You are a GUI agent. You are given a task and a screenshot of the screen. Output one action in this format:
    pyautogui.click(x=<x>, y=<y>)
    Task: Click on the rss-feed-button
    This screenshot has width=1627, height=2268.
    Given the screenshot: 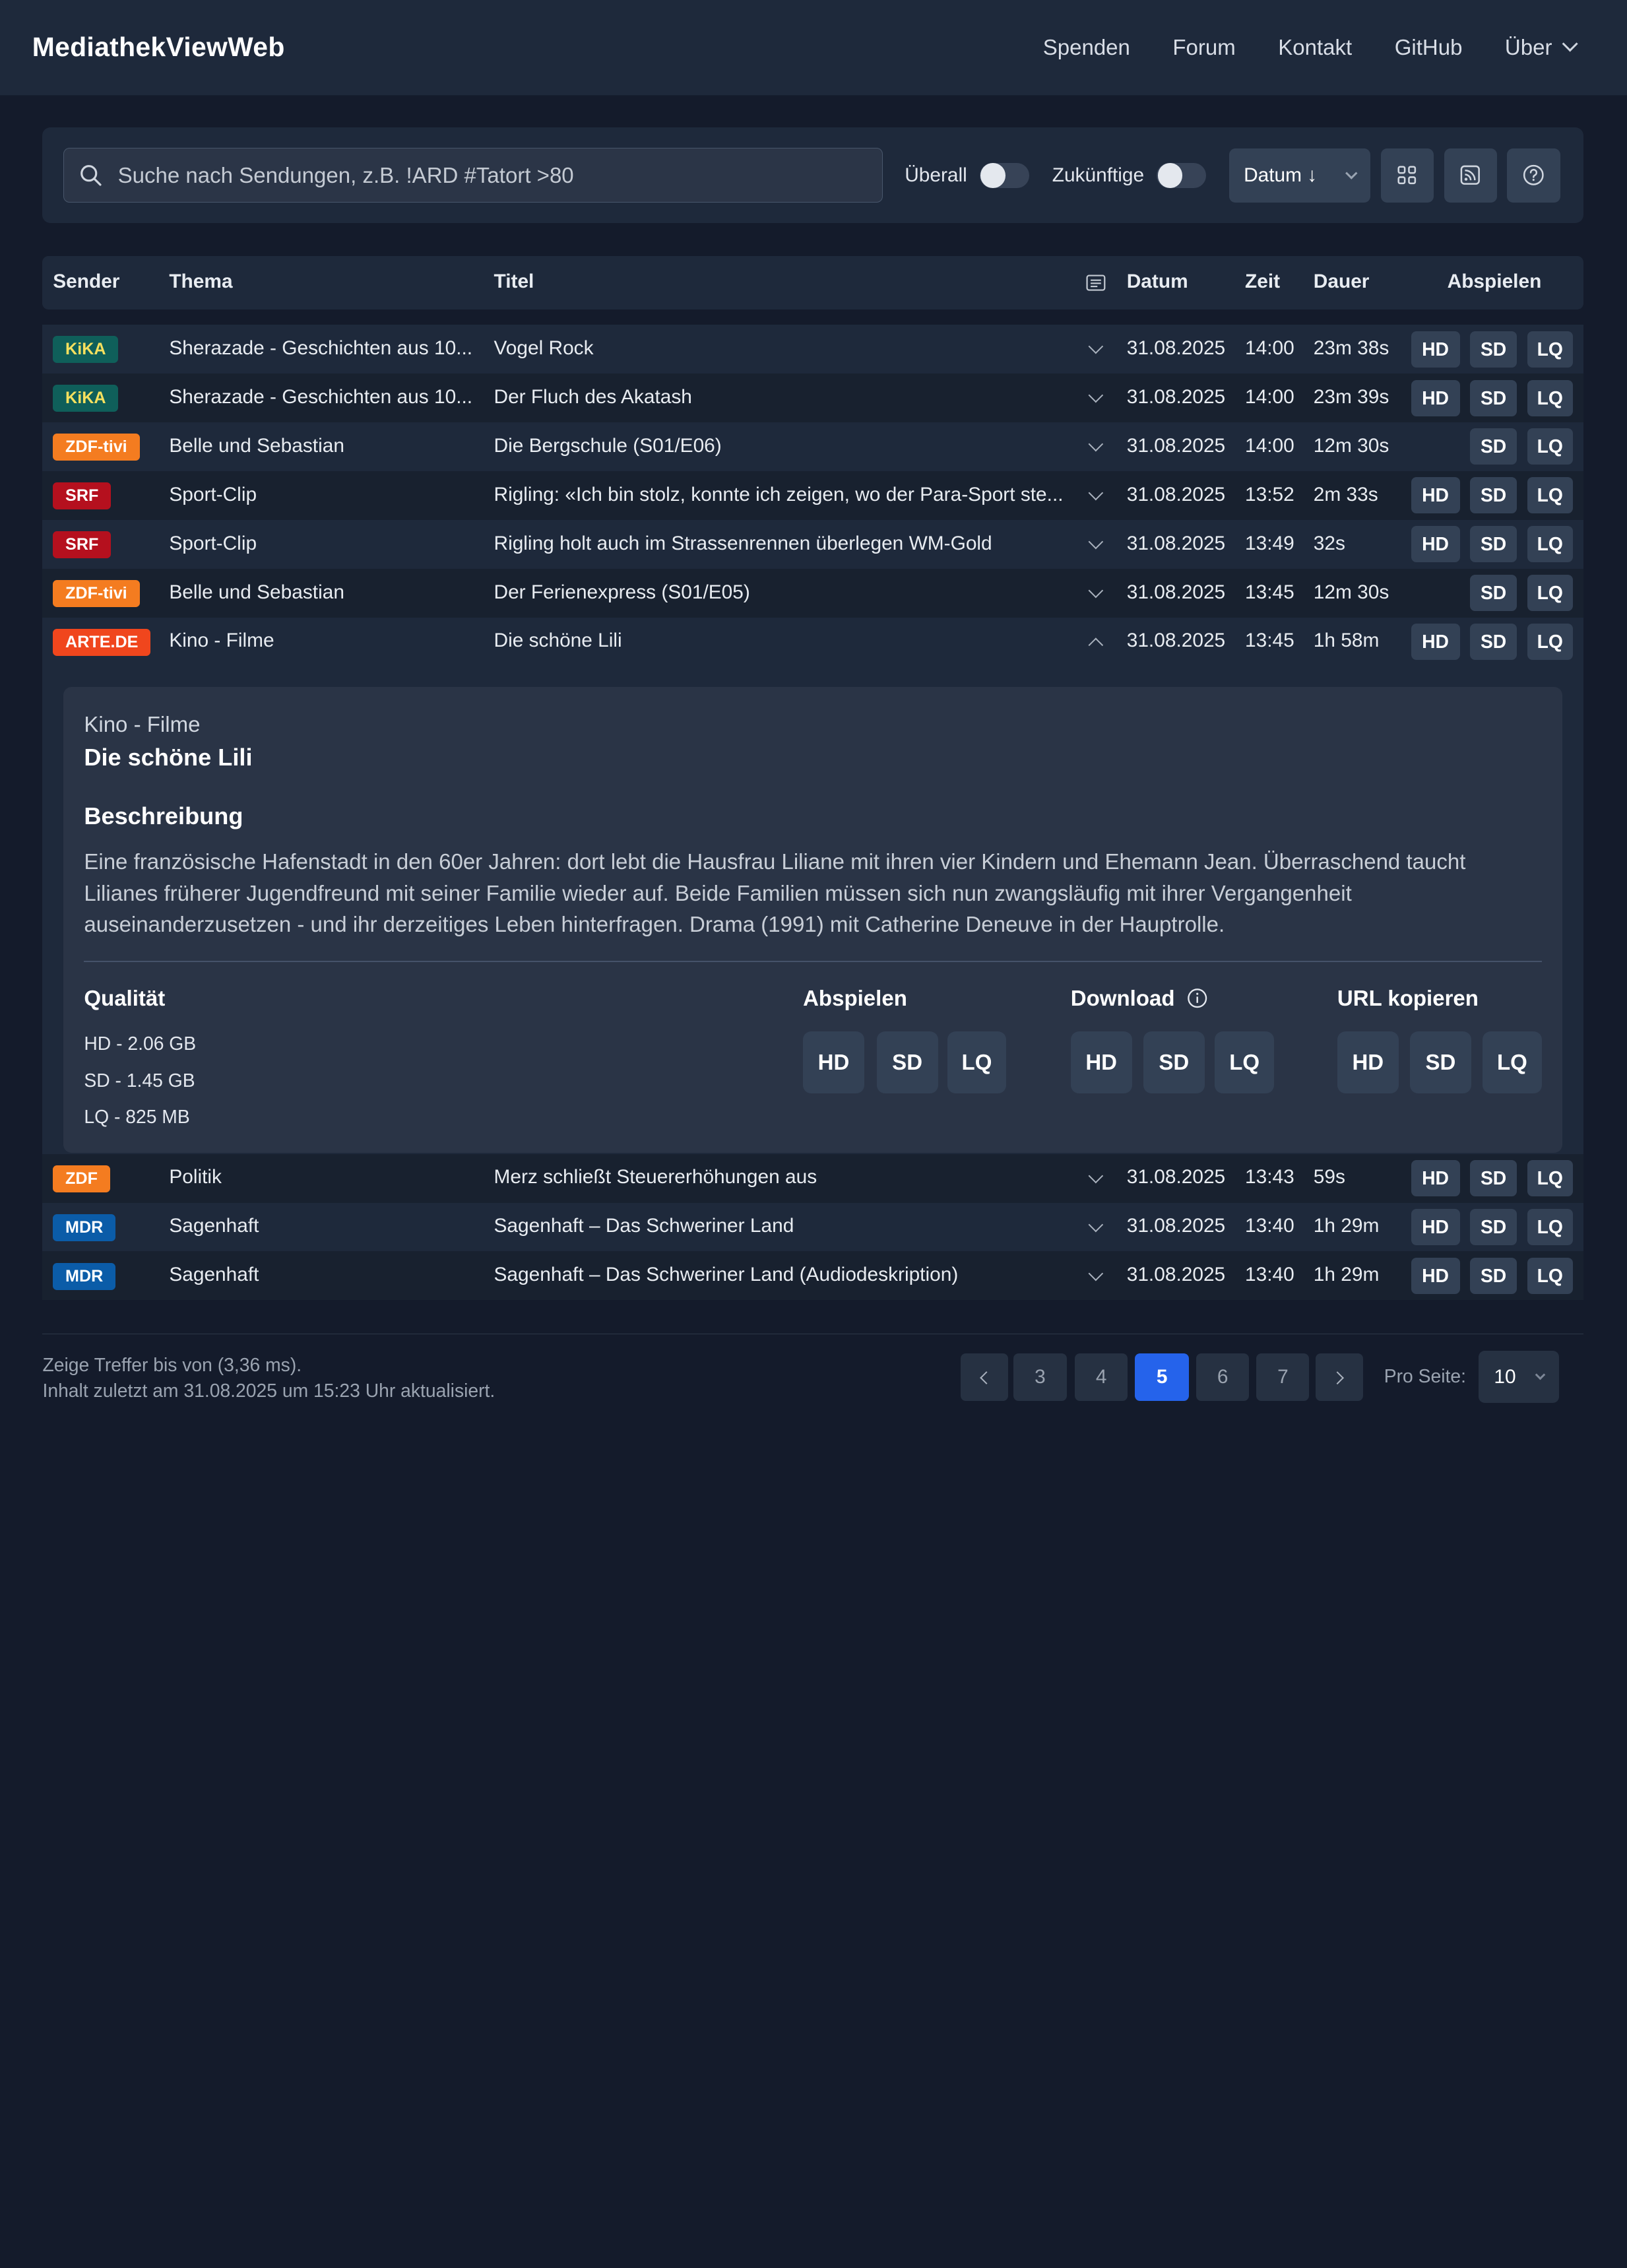 What is the action you would take?
    pyautogui.click(x=1470, y=176)
    